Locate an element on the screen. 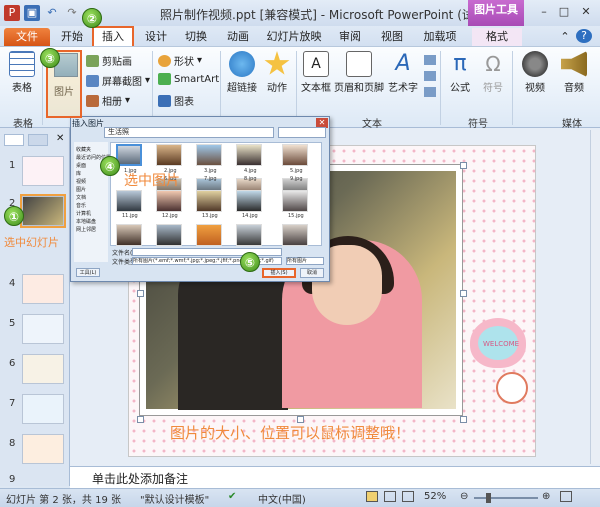 Image resolution: width=600 pixels, height=507 pixels. fit-to-window-icon is located at coordinates (566, 496).